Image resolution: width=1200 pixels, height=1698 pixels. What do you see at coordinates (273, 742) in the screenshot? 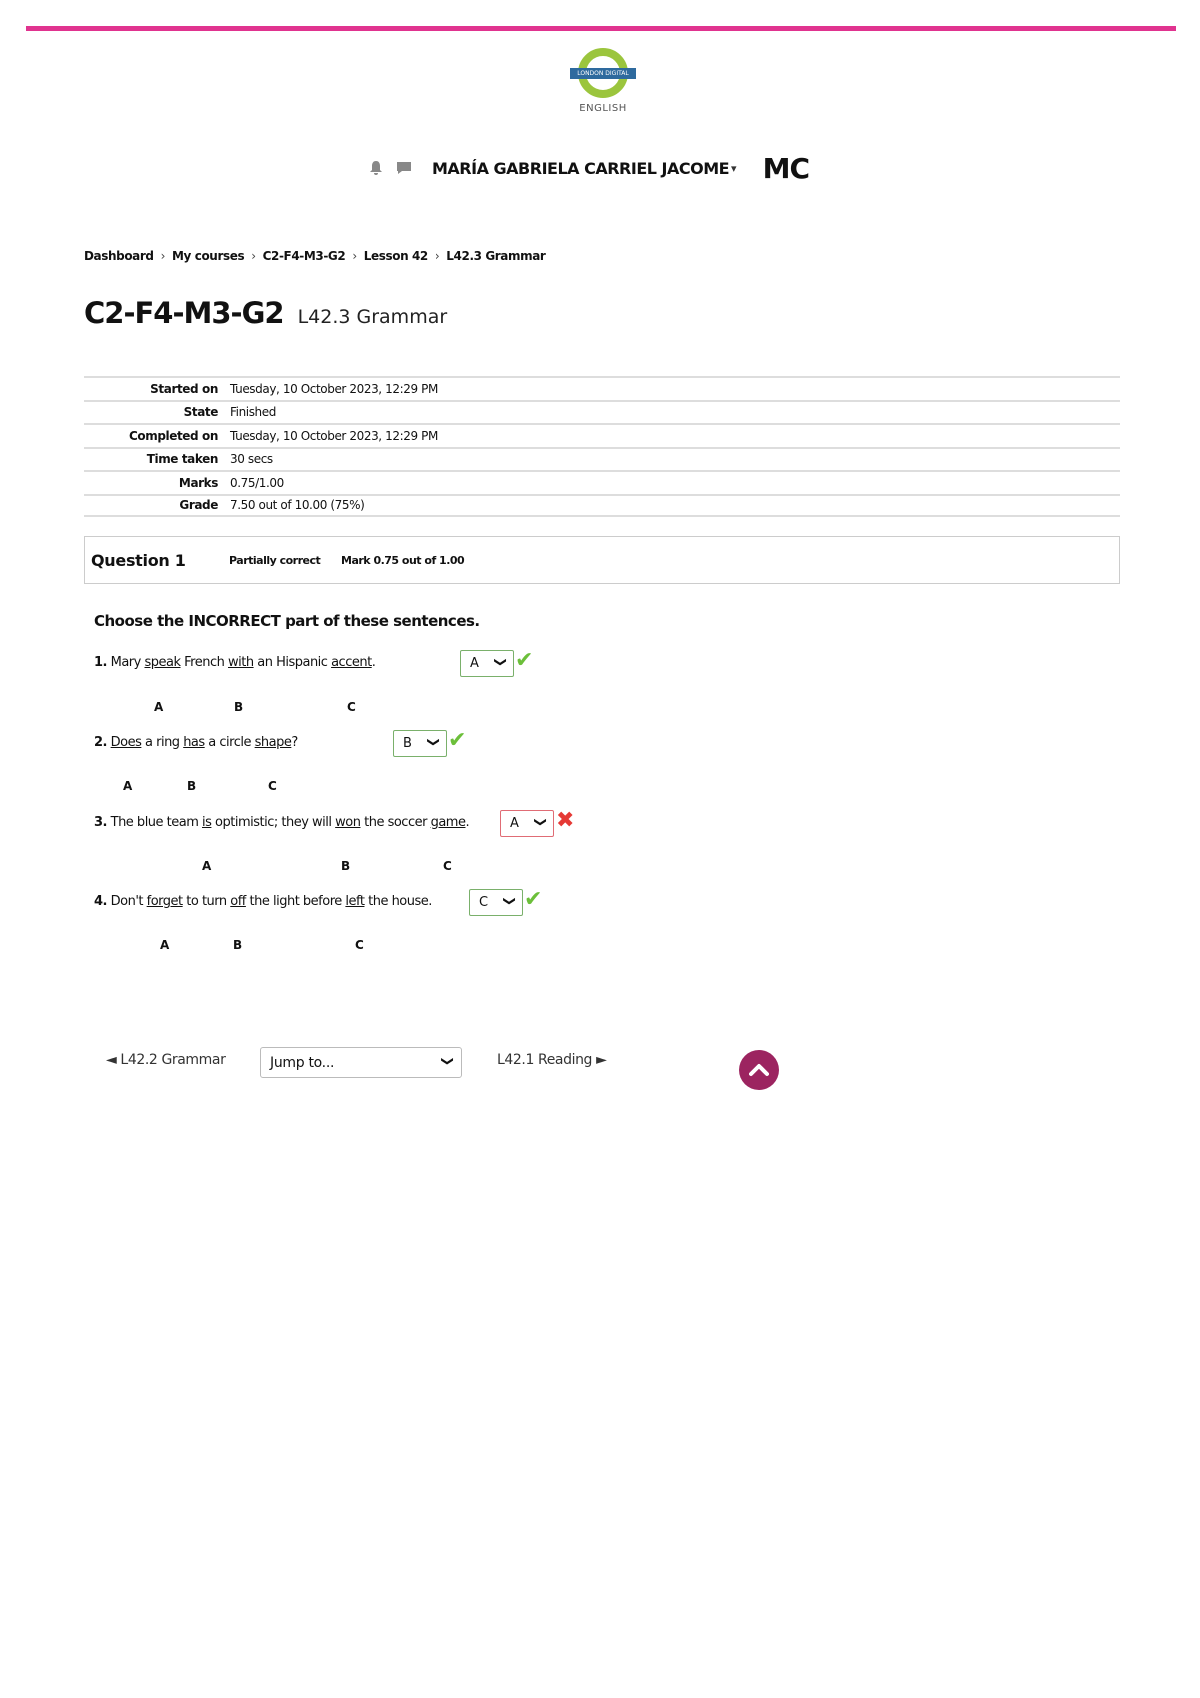
I see `underlined-part-c: shape` at bounding box center [273, 742].